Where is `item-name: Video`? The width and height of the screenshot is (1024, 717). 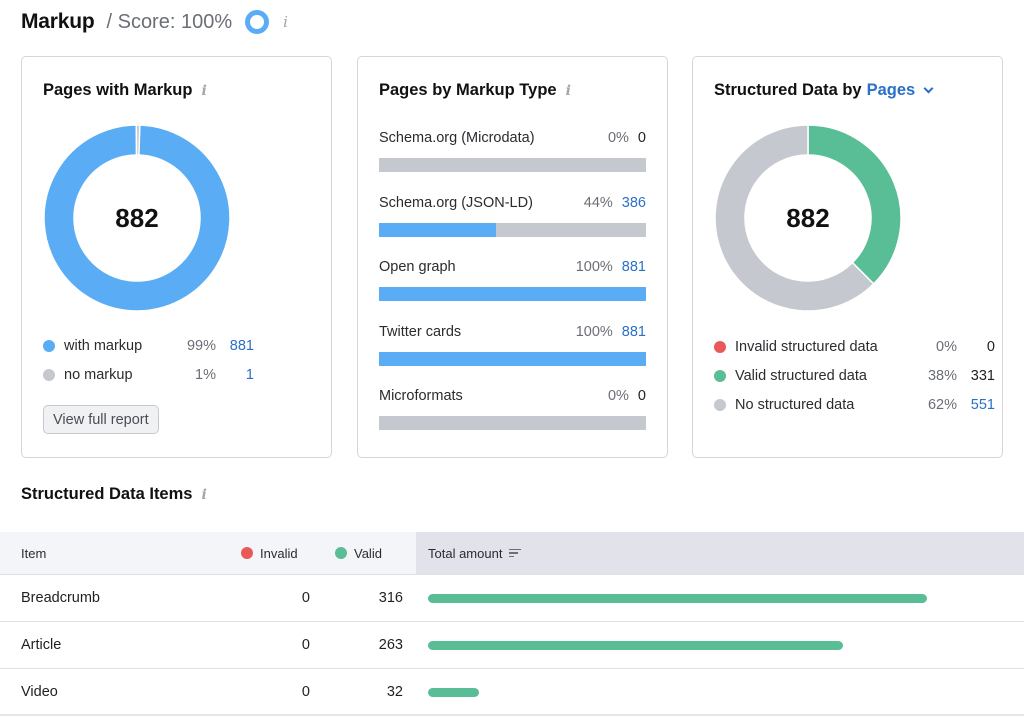 item-name: Video is located at coordinates (39, 692).